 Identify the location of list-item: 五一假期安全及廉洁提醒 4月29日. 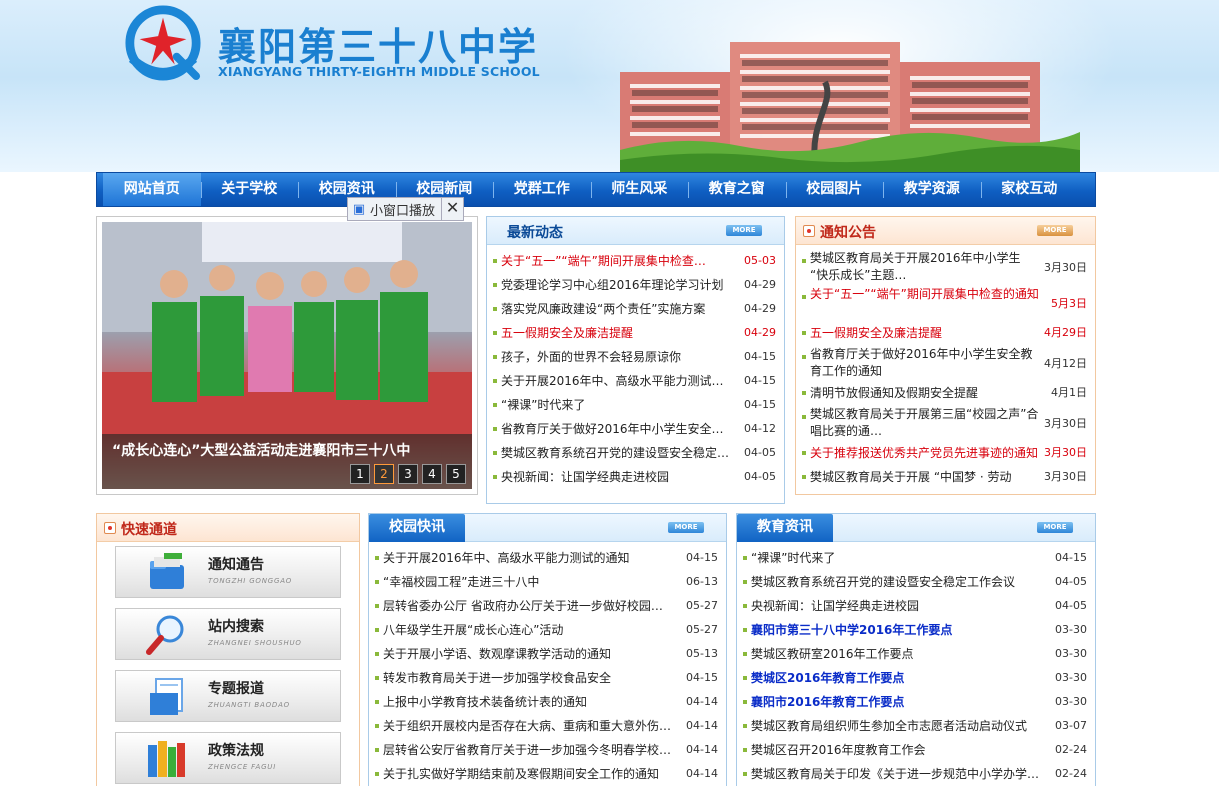
(945, 333).